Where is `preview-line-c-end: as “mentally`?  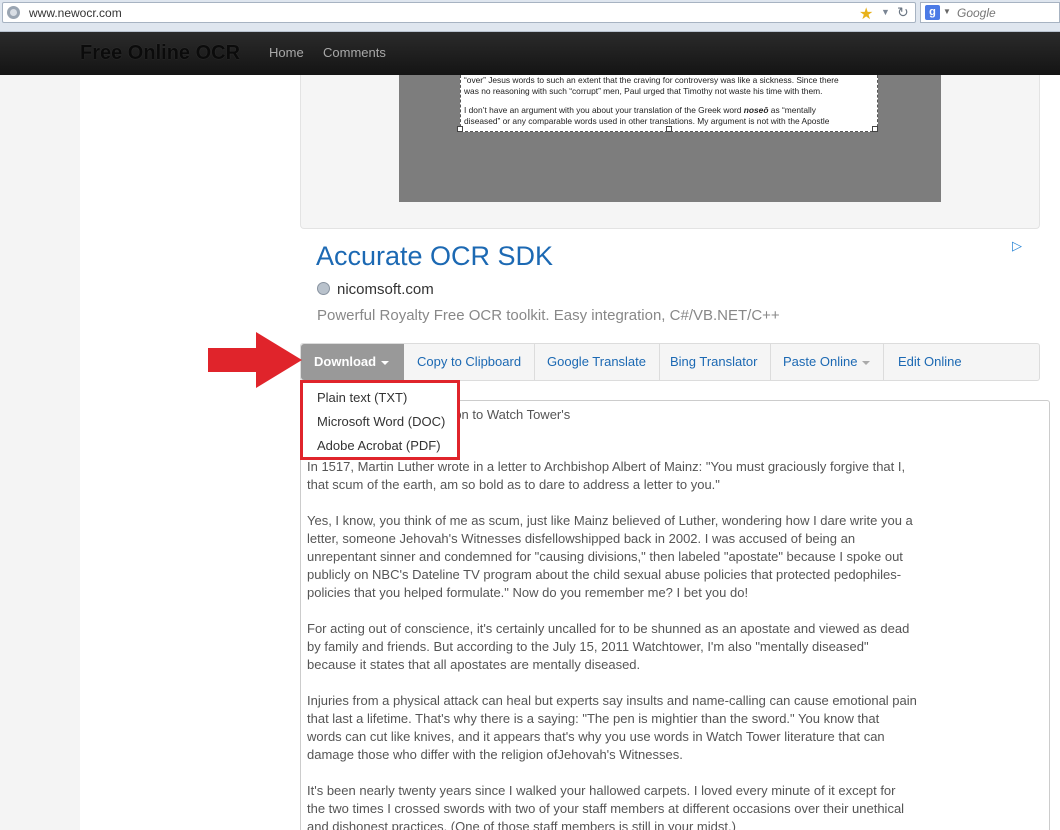
preview-line-c-end: as “mentally is located at coordinates (792, 110).